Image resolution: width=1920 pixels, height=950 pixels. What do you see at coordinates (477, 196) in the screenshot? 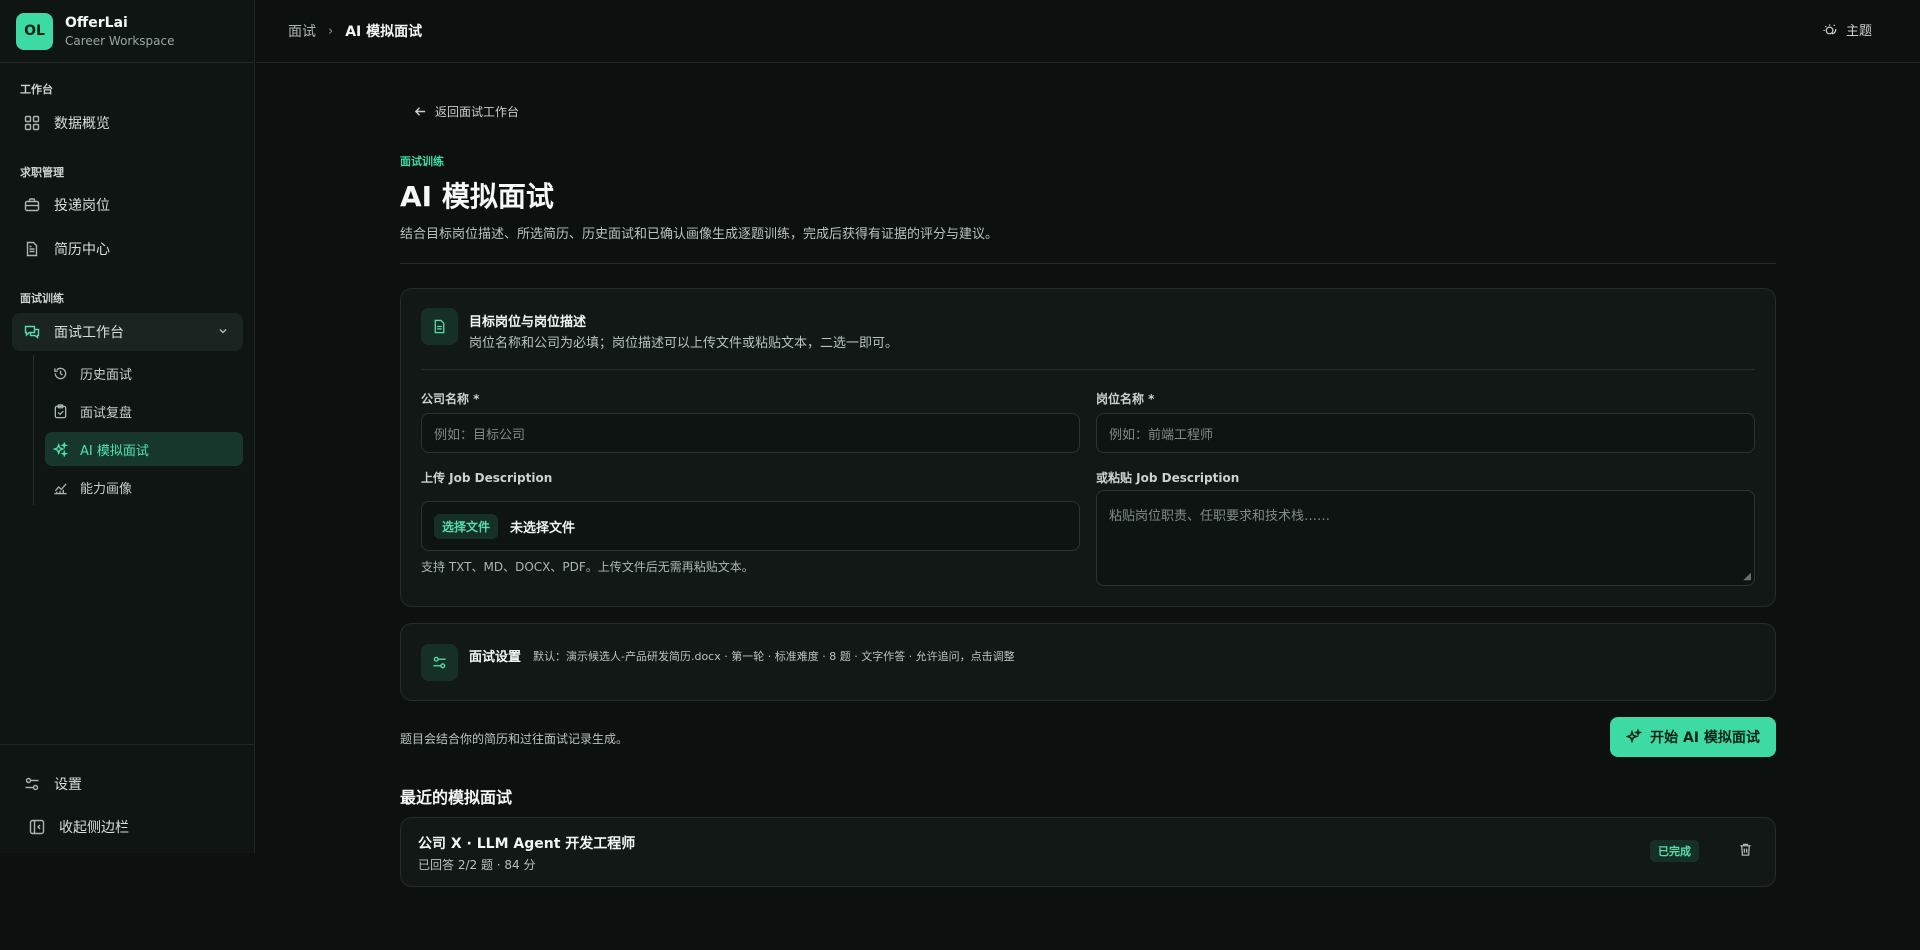
I see `page-title: AI 模拟面试` at bounding box center [477, 196].